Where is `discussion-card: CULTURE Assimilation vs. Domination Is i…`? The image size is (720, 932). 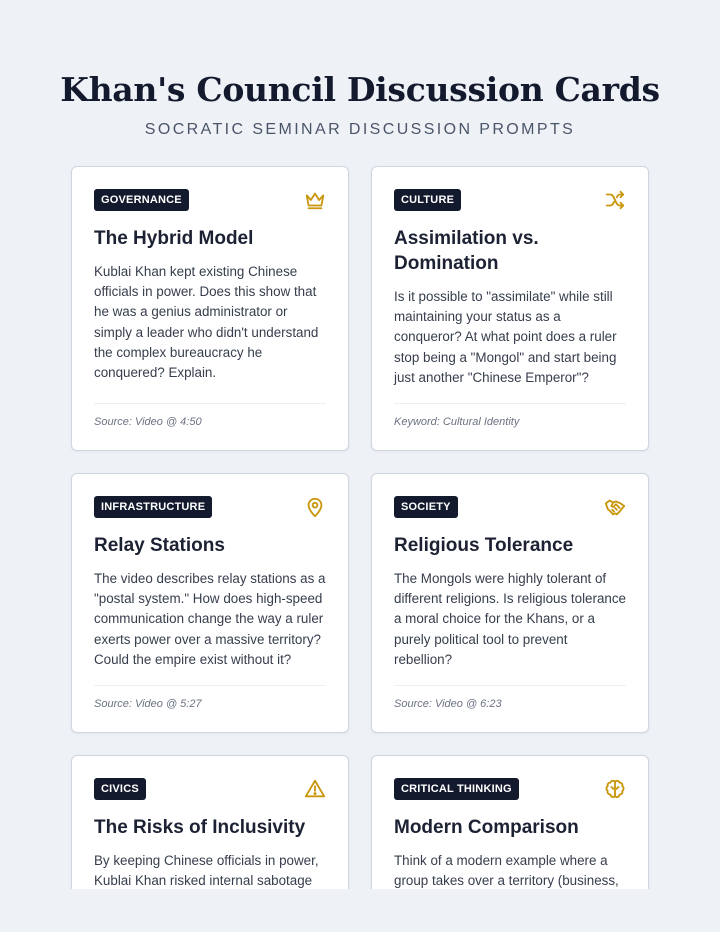
discussion-card: CULTURE Assimilation vs. Domination Is i… is located at coordinates (510, 308).